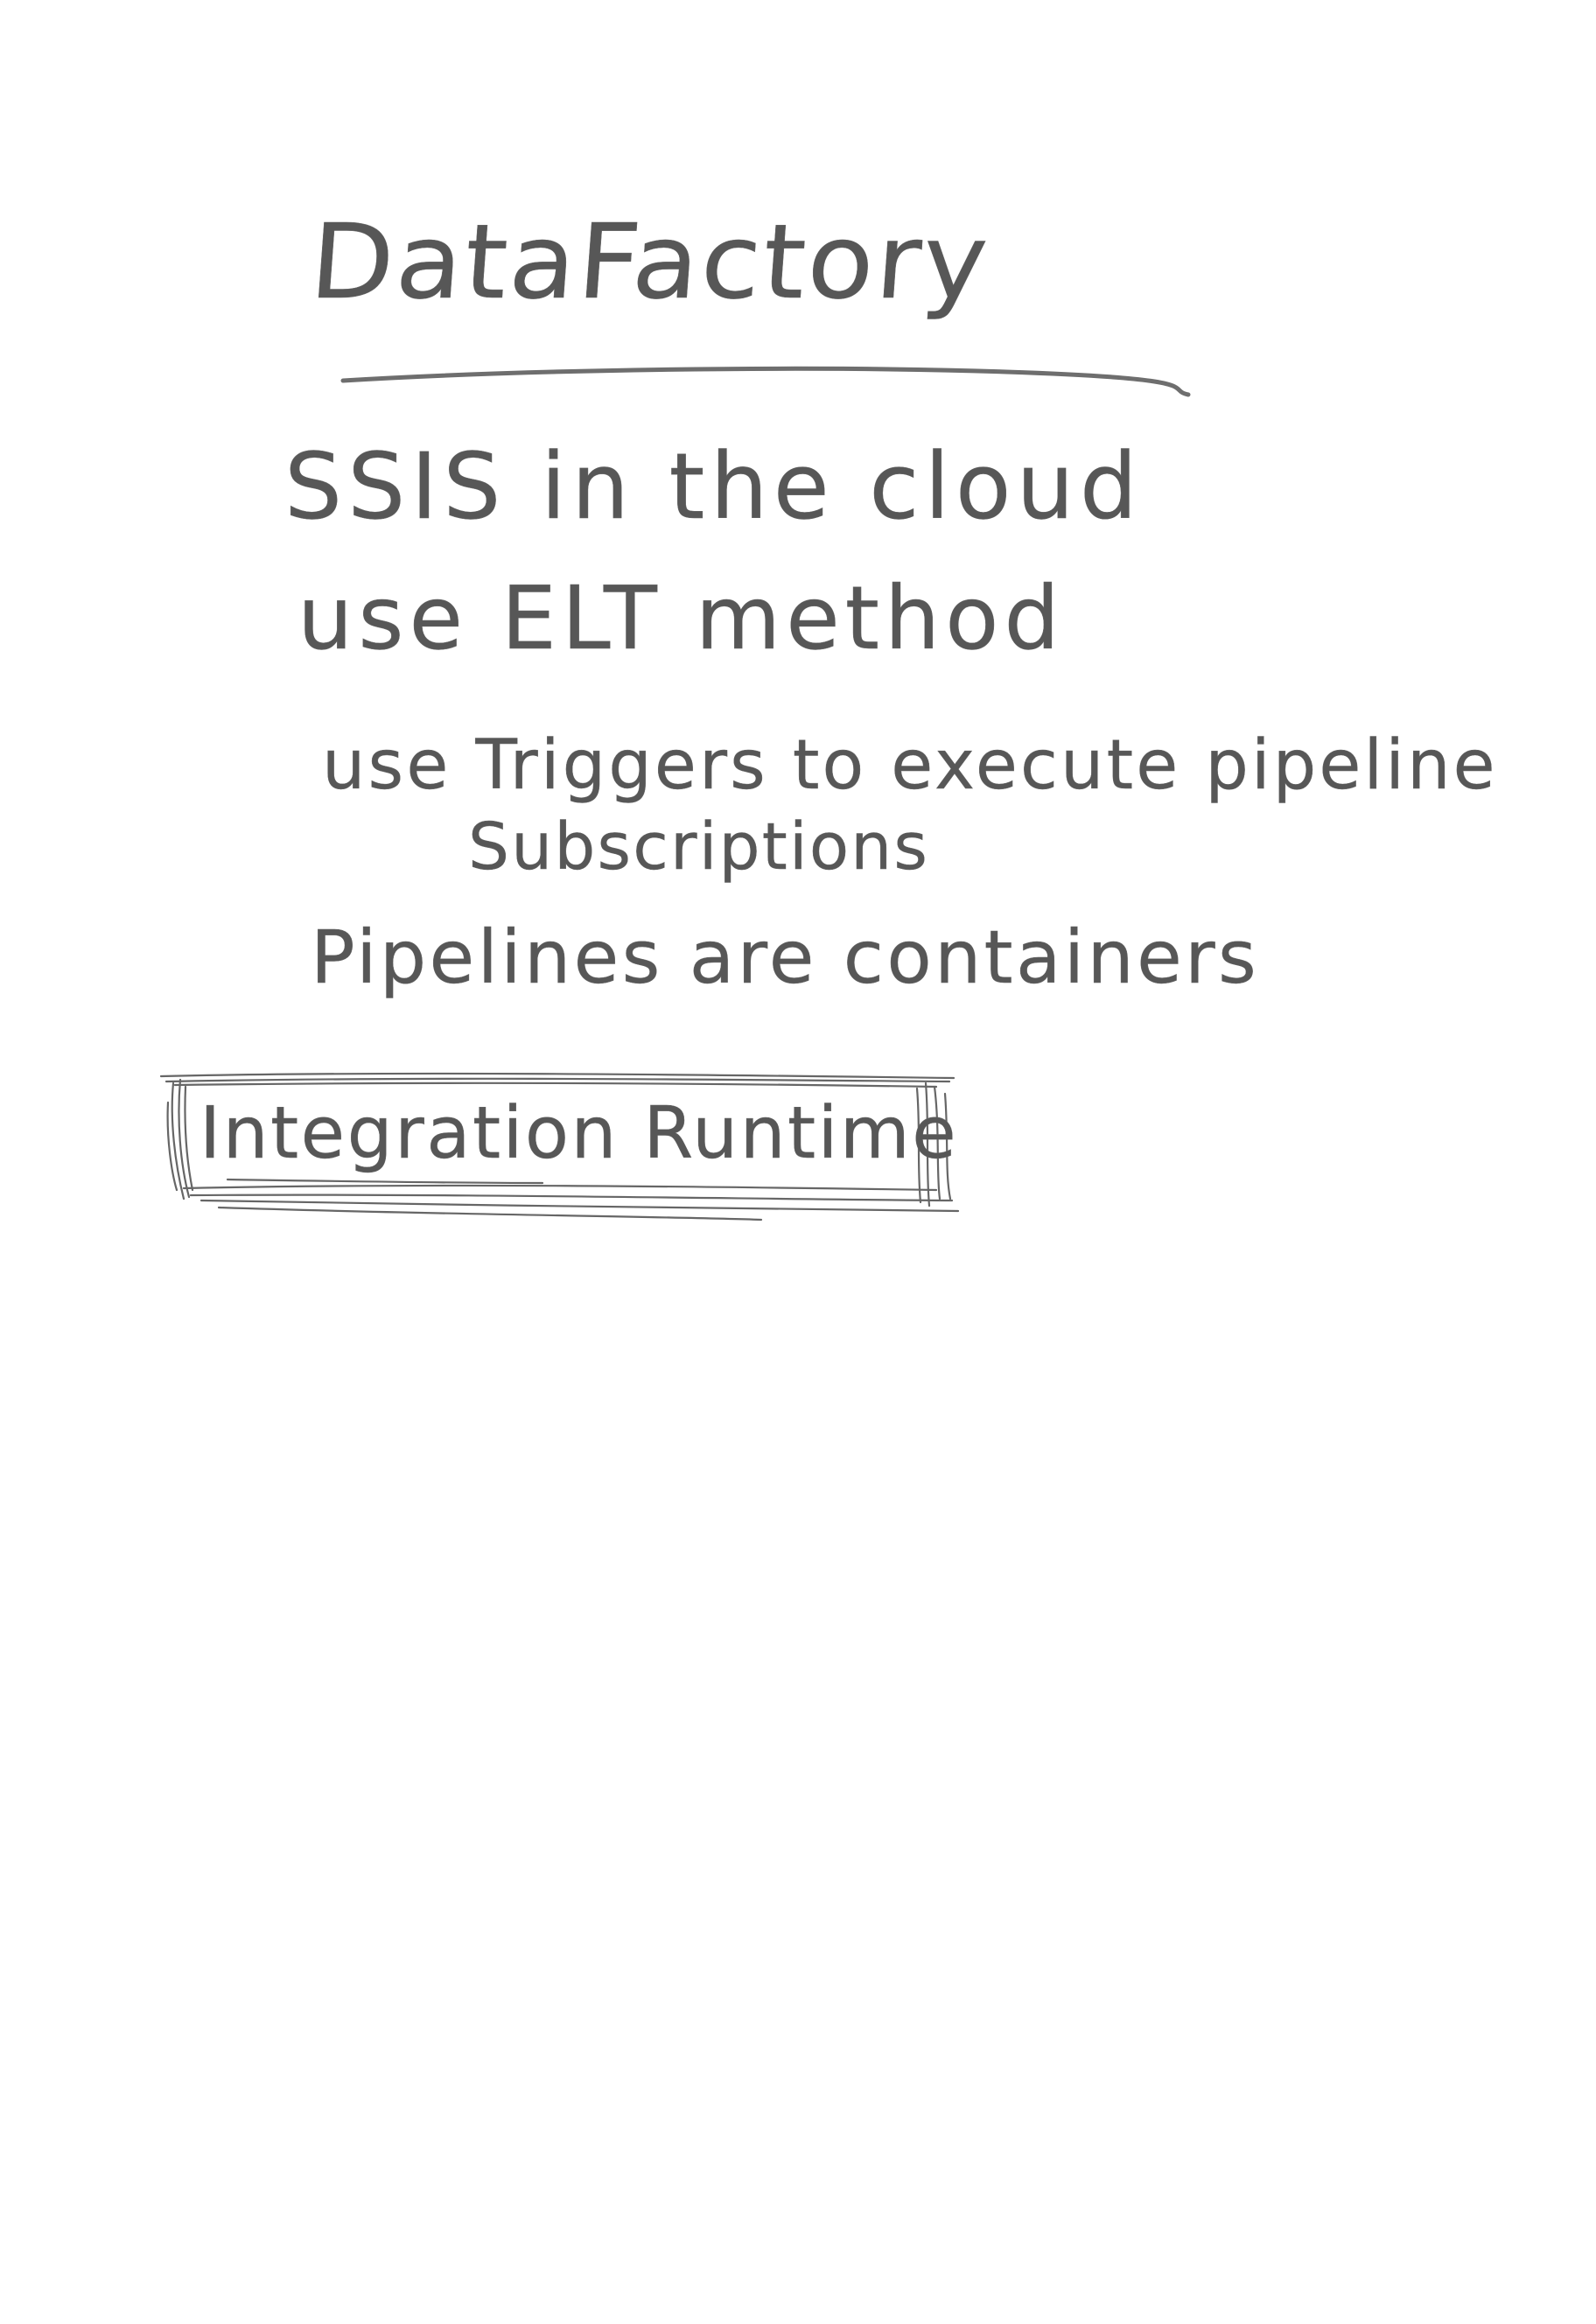 This screenshot has width=1596, height=2324. What do you see at coordinates (785, 957) in the screenshot?
I see `note-line-pipelines: Pipelines are containers` at bounding box center [785, 957].